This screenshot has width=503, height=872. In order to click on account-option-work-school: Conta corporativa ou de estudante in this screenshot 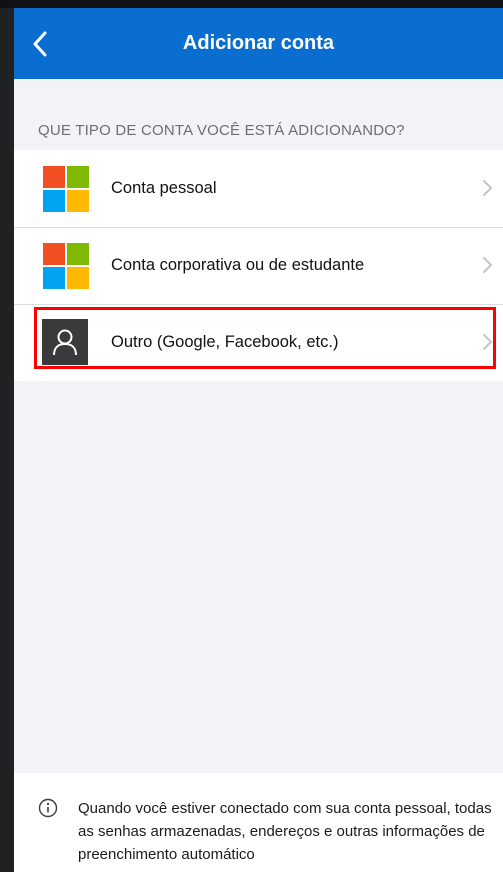, I will do `click(258, 265)`.